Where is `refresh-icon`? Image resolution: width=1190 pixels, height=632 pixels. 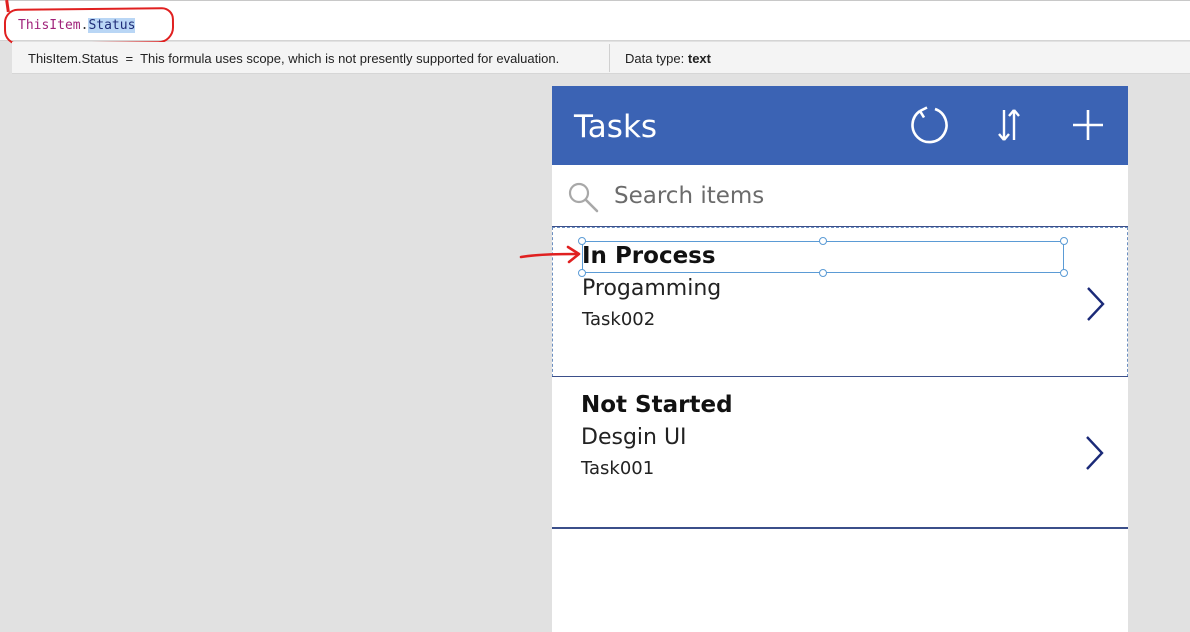
refresh-icon is located at coordinates (929, 125).